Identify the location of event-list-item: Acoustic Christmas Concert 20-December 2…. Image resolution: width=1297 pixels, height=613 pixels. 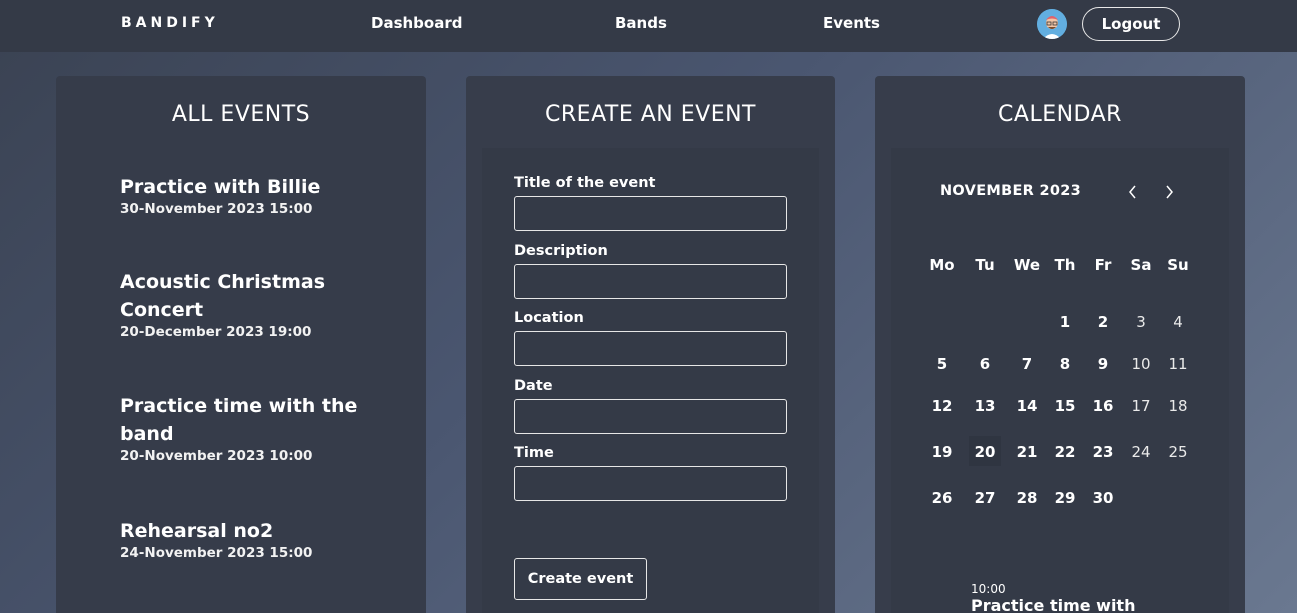
(240, 304).